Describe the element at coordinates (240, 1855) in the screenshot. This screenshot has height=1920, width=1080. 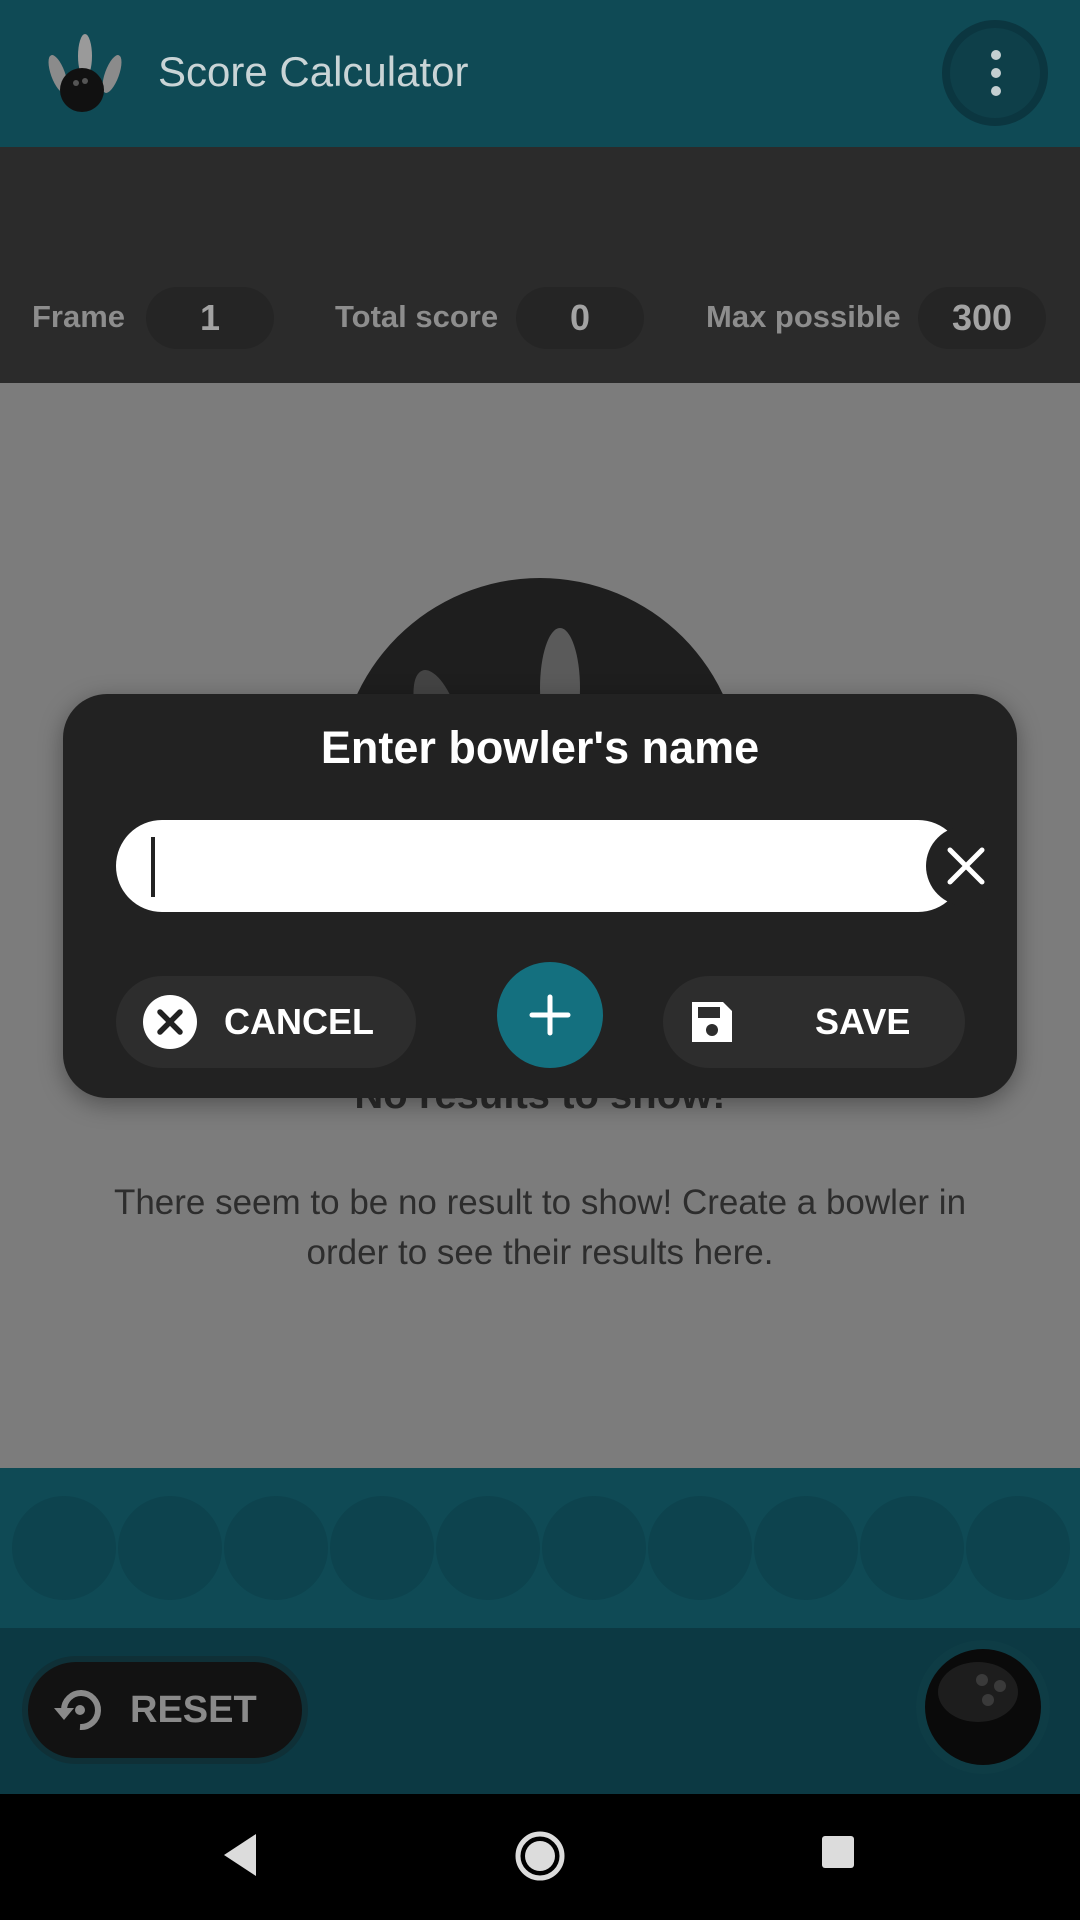
I see `nav-back-icon` at that location.